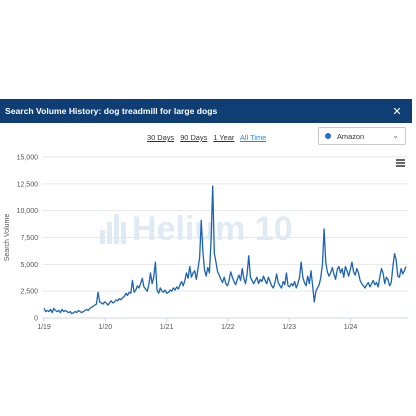 This screenshot has width=416, height=416. What do you see at coordinates (193, 137) in the screenshot?
I see `range-90-days: 90 Days` at bounding box center [193, 137].